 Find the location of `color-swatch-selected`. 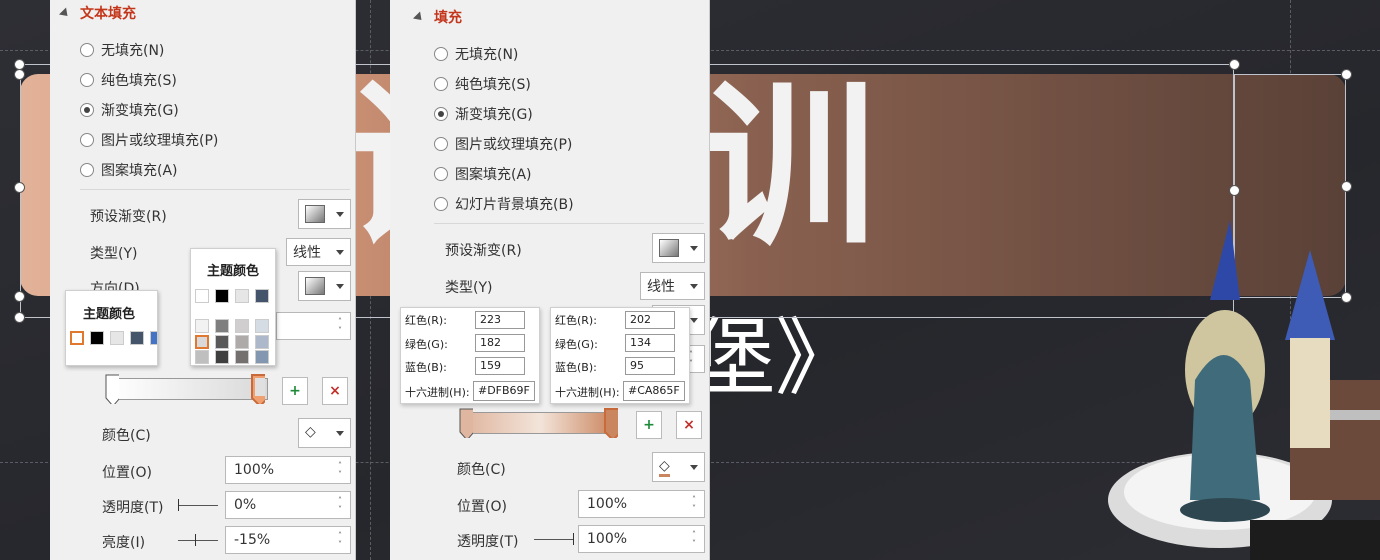

color-swatch-selected is located at coordinates (202, 342).